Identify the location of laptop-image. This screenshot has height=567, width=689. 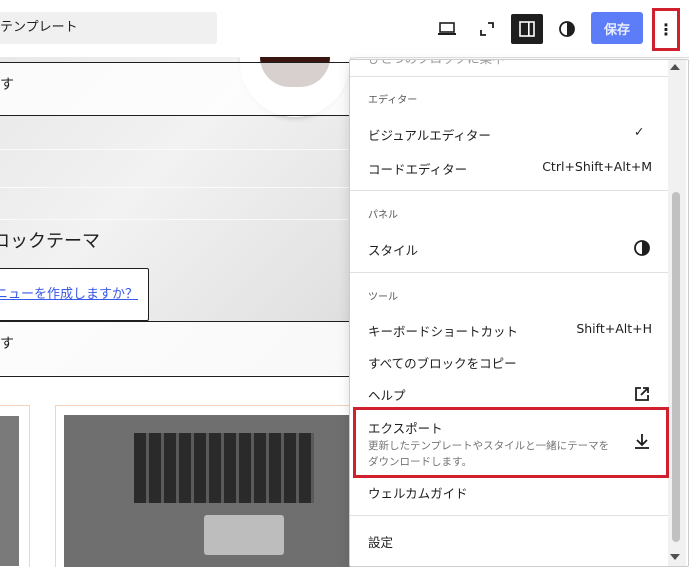
(209, 491).